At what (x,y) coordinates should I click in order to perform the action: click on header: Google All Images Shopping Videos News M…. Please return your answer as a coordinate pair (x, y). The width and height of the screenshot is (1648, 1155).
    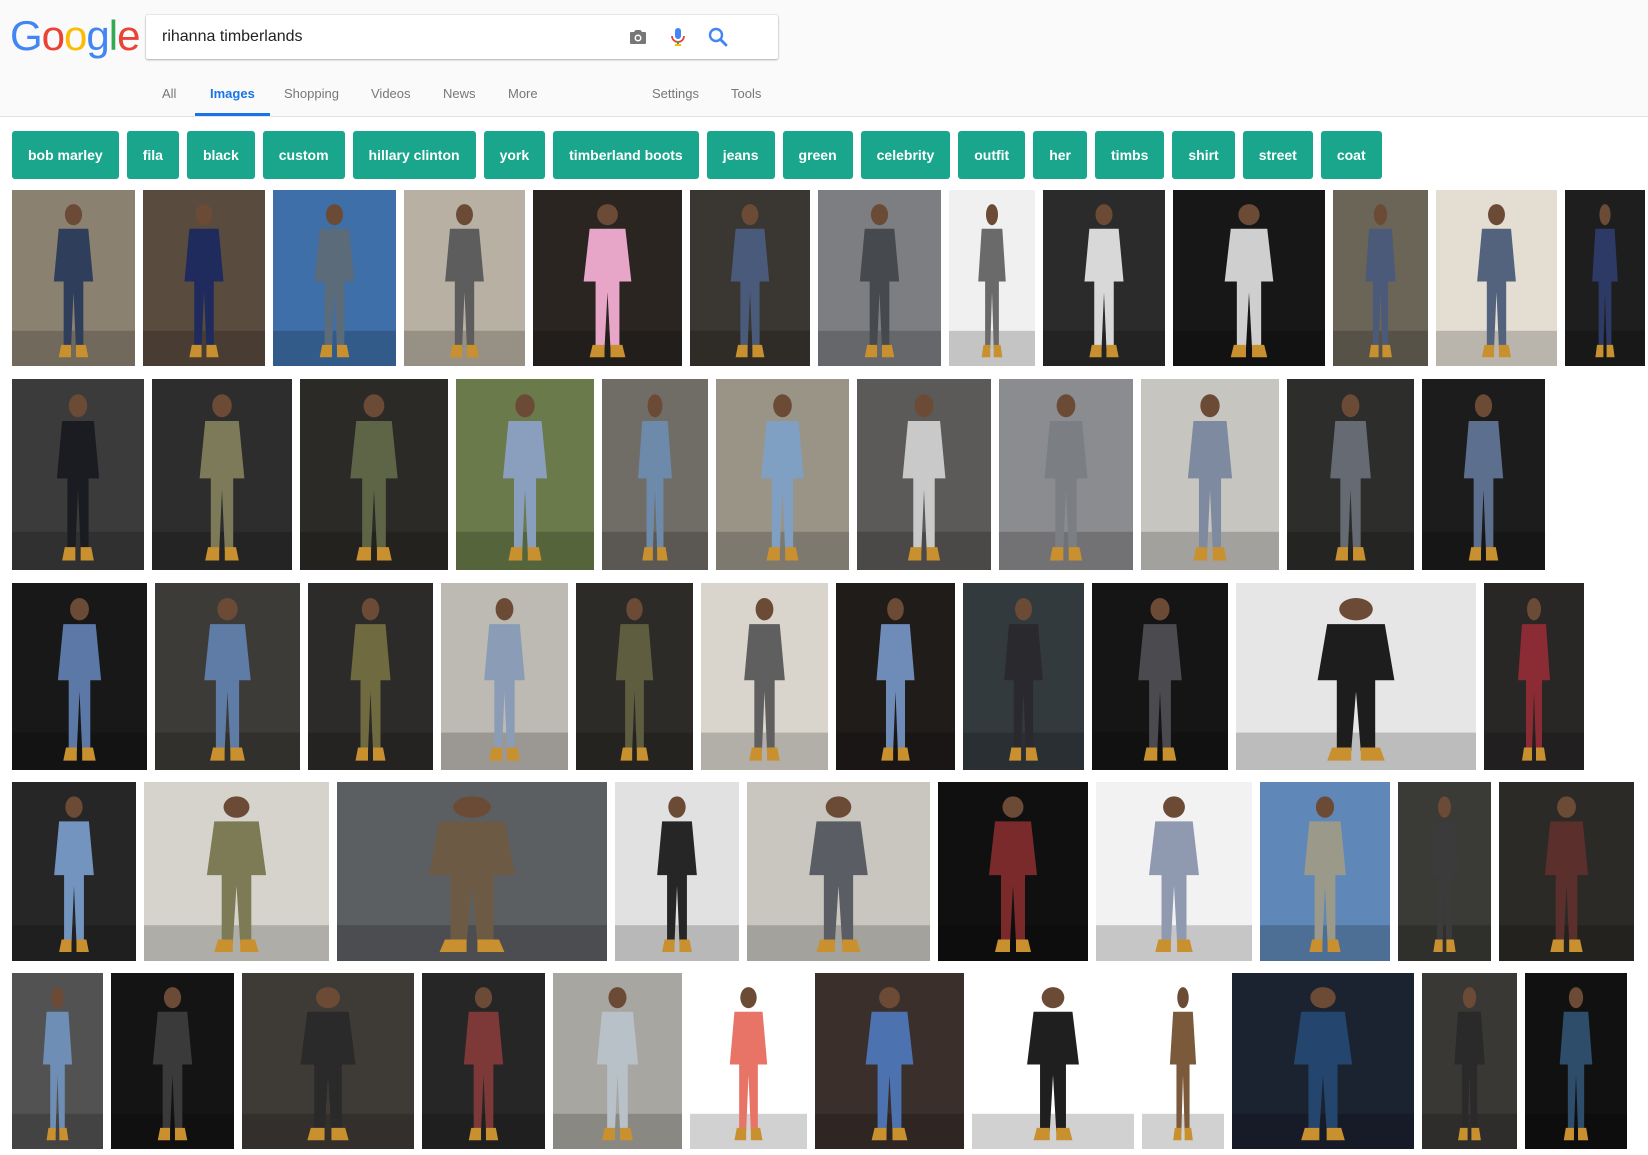
    Looking at the image, I should click on (824, 58).